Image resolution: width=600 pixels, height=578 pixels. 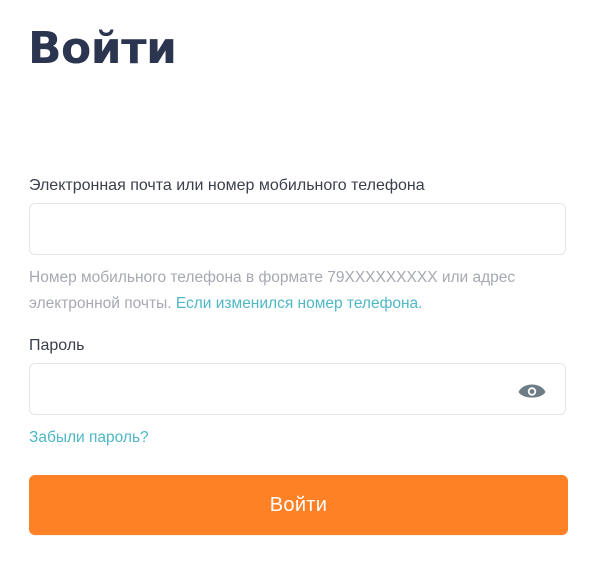 I want to click on password-input, so click(x=297, y=389).